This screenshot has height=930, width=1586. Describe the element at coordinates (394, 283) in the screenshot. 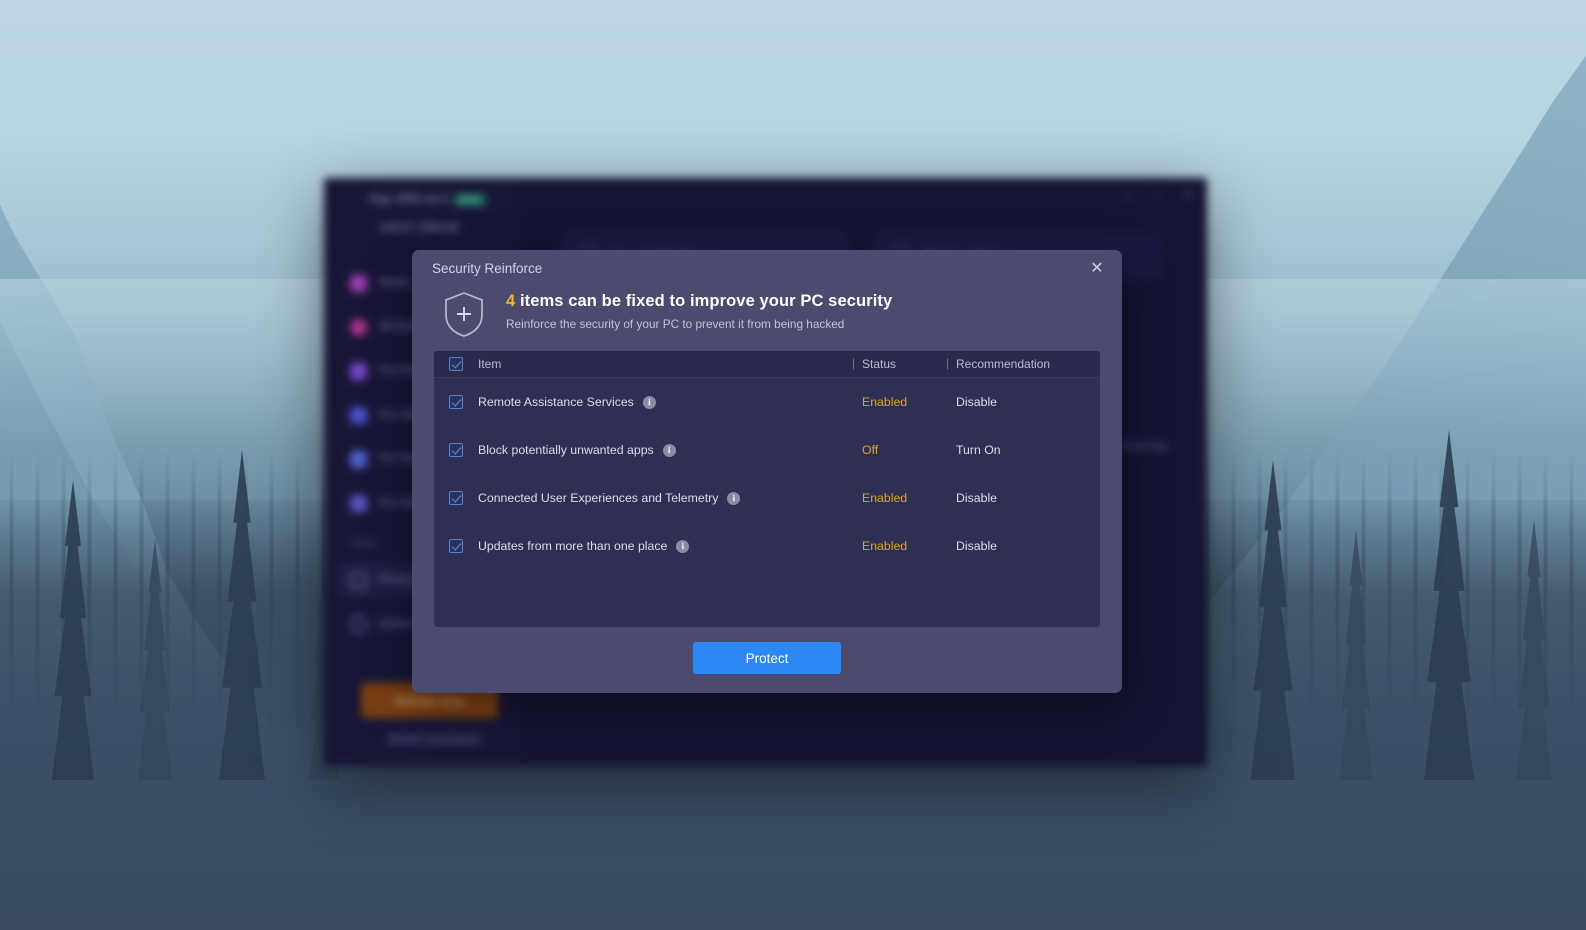

I see `sidebar-item-label: Home` at that location.